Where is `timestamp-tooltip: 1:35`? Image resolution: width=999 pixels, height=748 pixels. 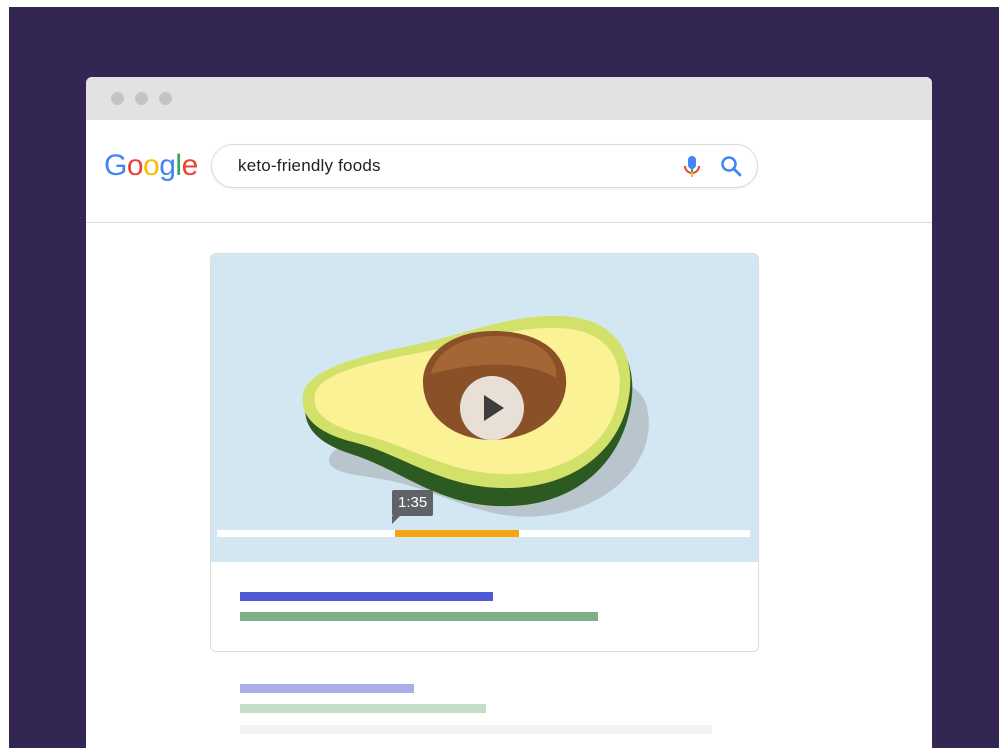
timestamp-tooltip: 1:35 is located at coordinates (413, 507).